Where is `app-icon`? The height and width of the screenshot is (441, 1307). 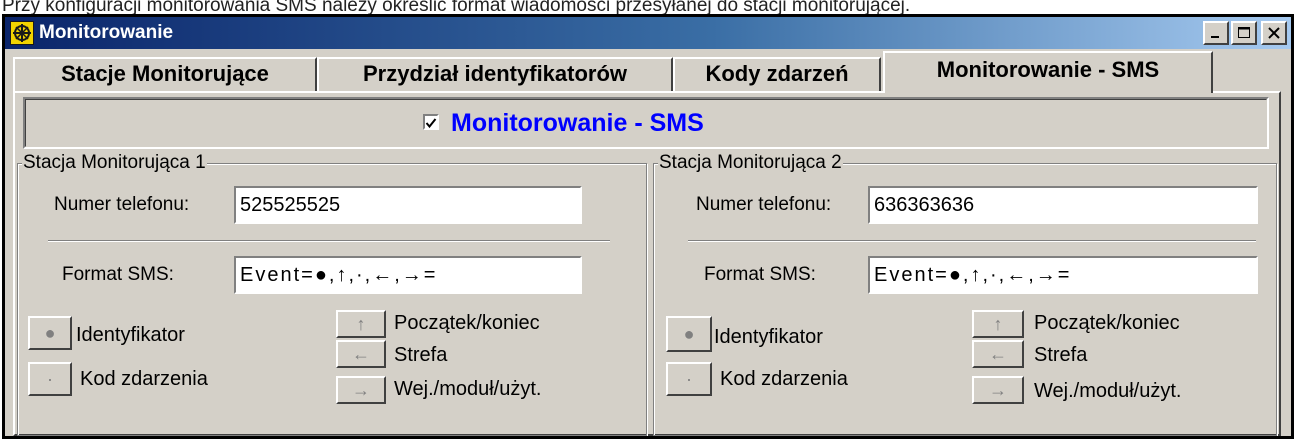
app-icon is located at coordinates (22, 33).